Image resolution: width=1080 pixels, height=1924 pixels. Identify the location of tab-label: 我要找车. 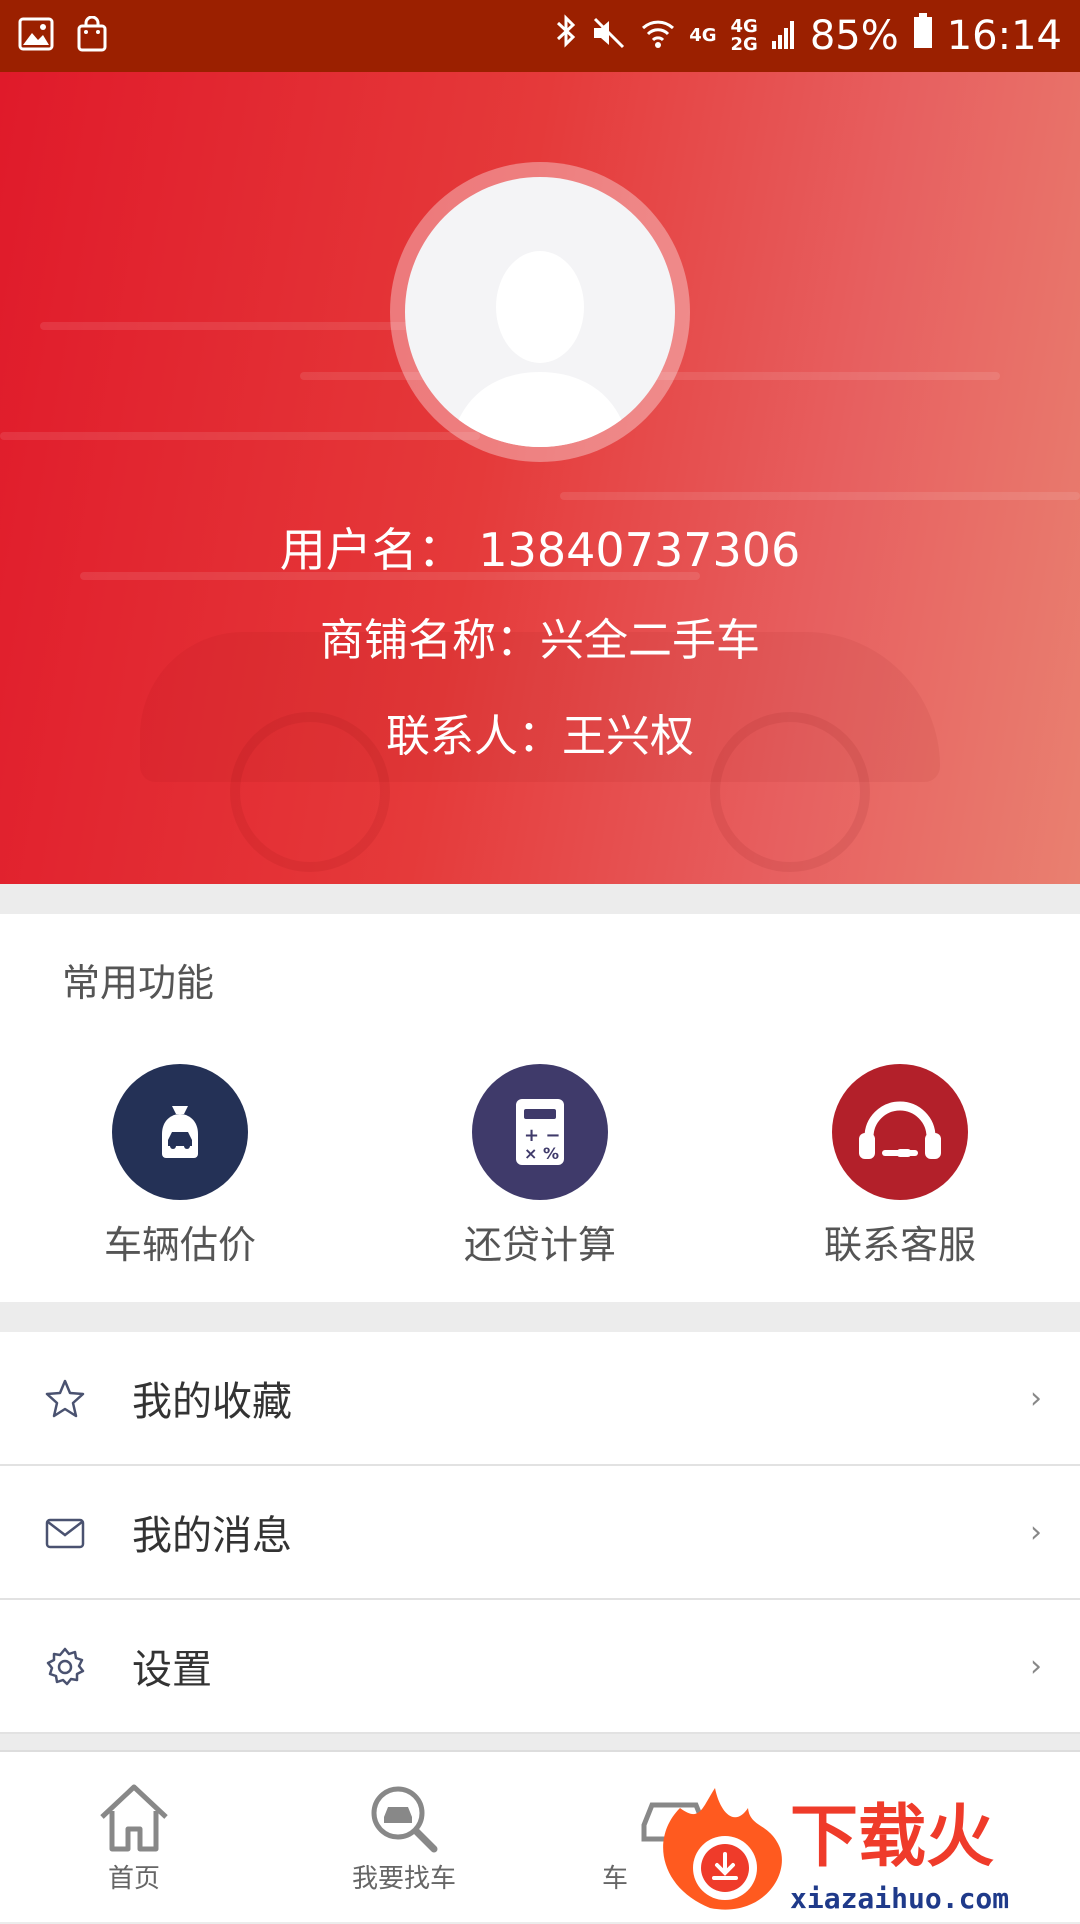
(403, 1879).